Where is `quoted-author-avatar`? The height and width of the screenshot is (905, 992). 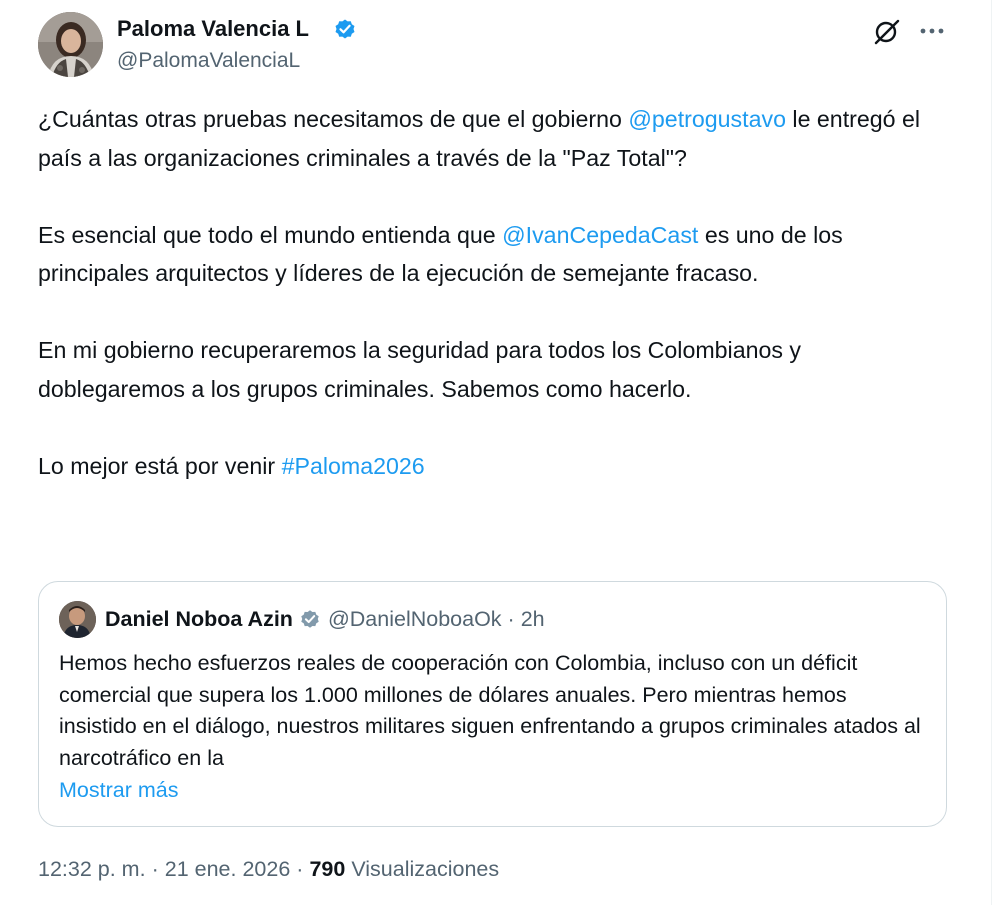 quoted-author-avatar is located at coordinates (77, 619).